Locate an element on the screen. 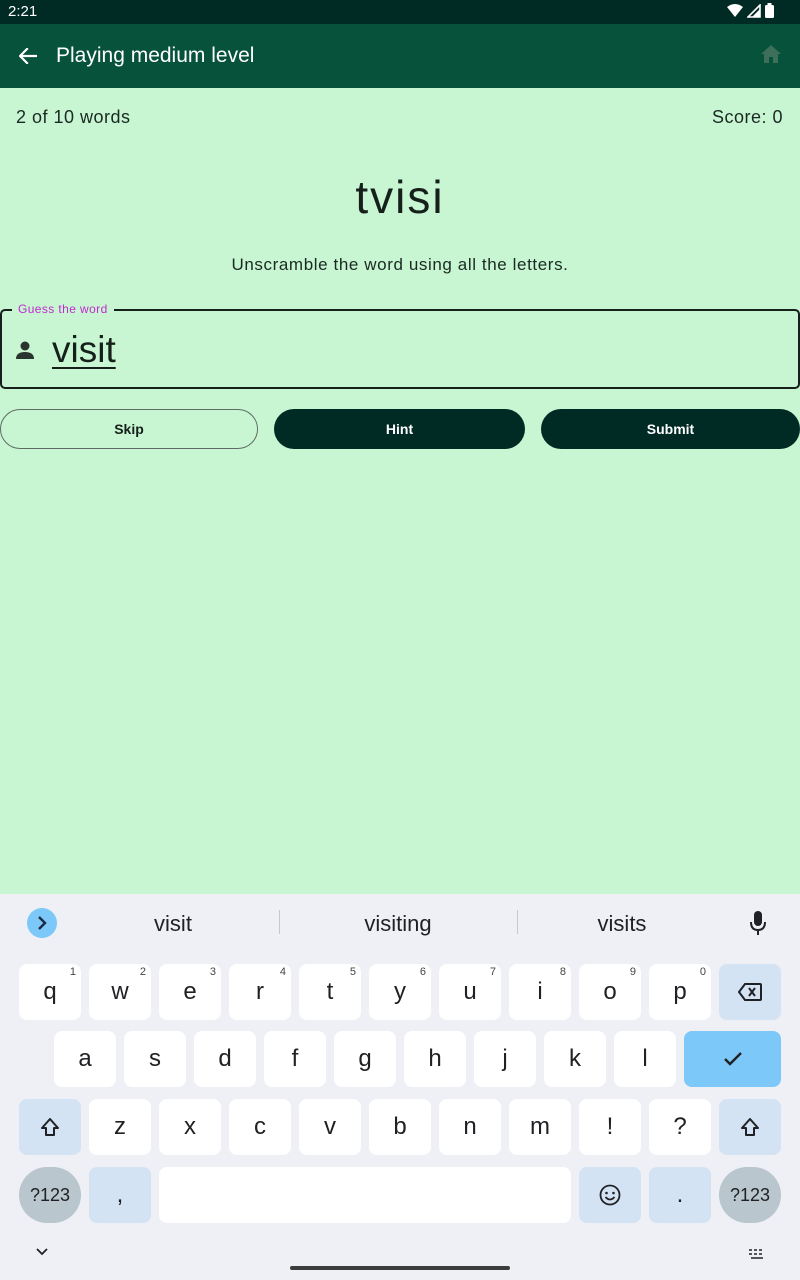  status-icons is located at coordinates (750, 10).